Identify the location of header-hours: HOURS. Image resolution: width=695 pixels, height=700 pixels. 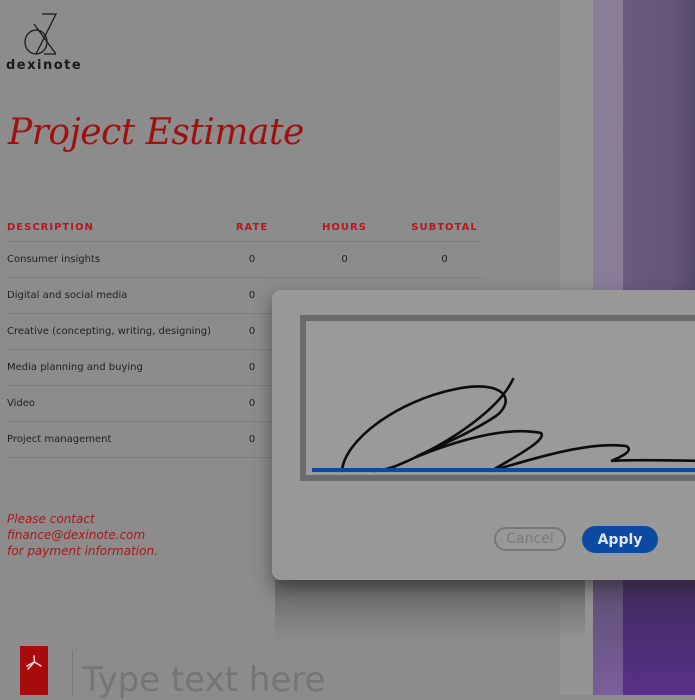
(344, 227).